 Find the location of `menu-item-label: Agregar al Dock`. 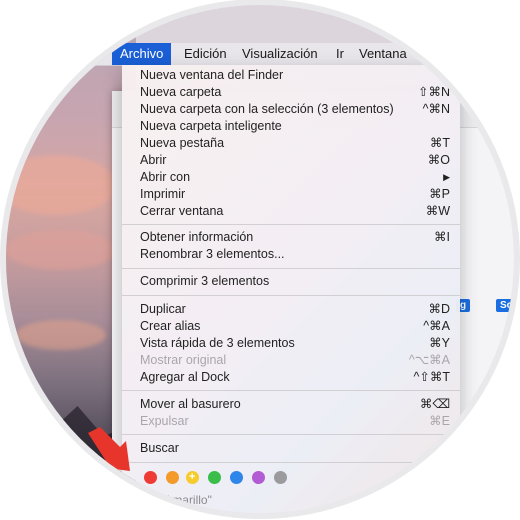

menu-item-label: Agregar al Dock is located at coordinates (185, 377).